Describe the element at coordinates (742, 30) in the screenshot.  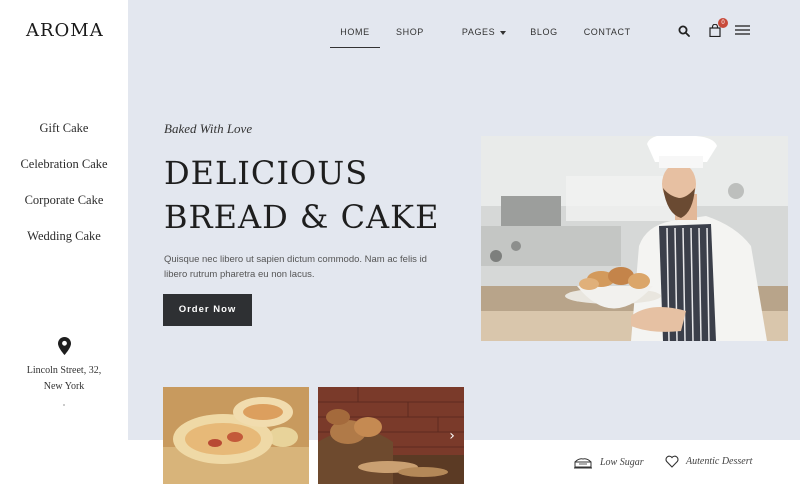
I see `hamburger-menu-icon` at that location.